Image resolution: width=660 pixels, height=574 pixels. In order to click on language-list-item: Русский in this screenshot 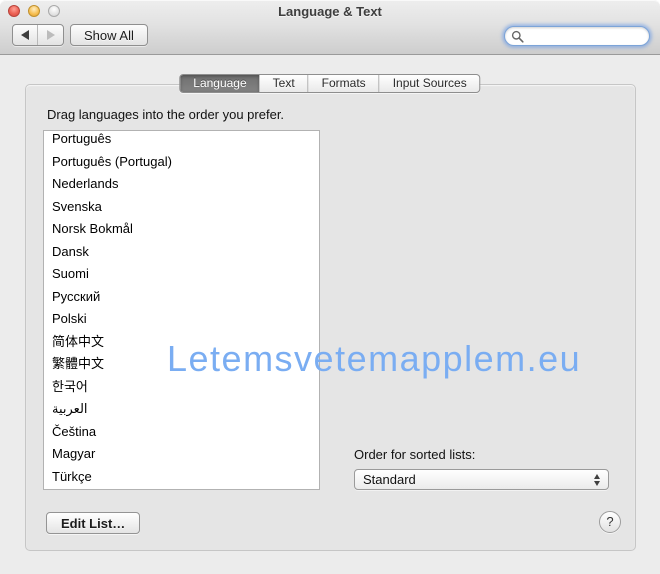, I will do `click(181, 297)`.